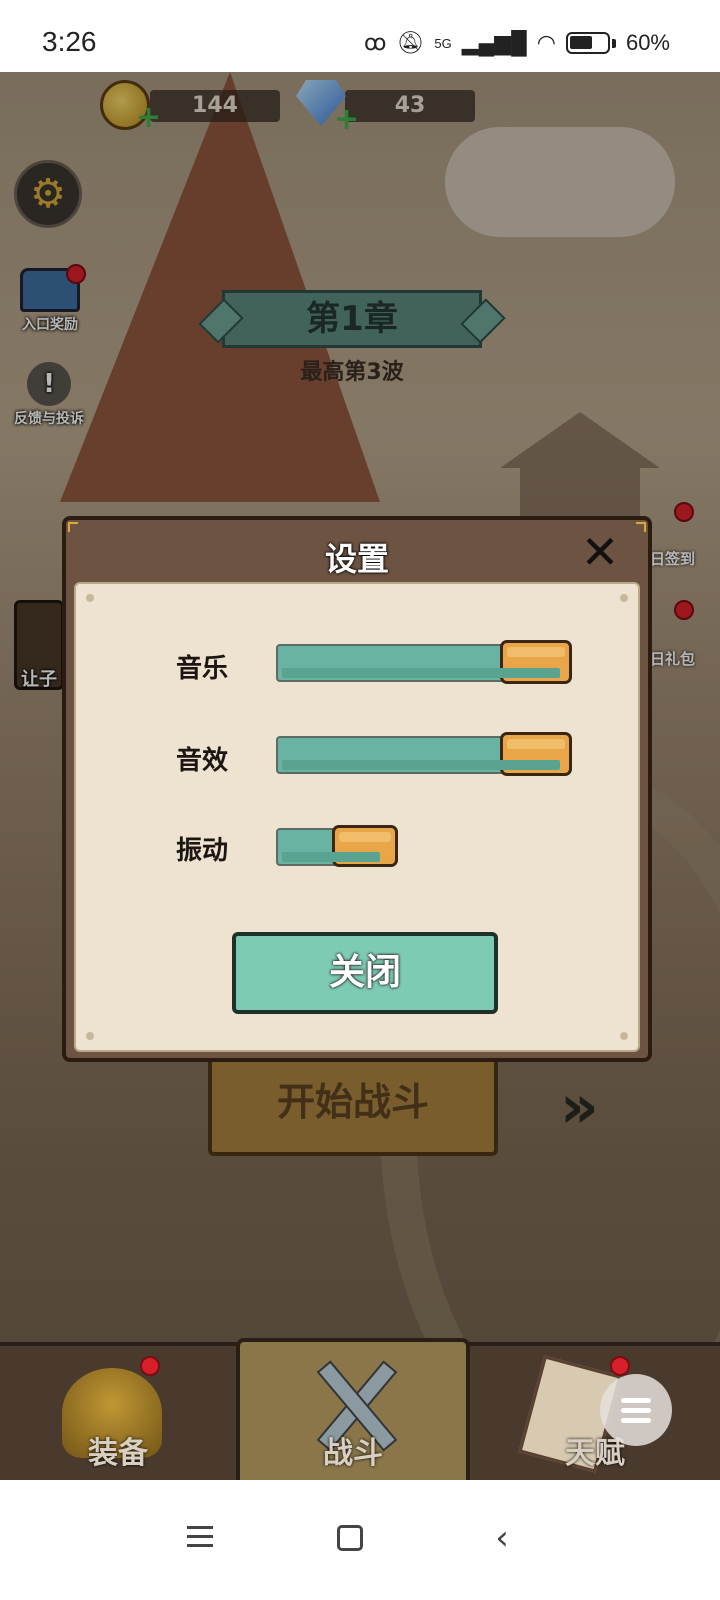  I want to click on nav-battle-label: 战斗, so click(353, 1453).